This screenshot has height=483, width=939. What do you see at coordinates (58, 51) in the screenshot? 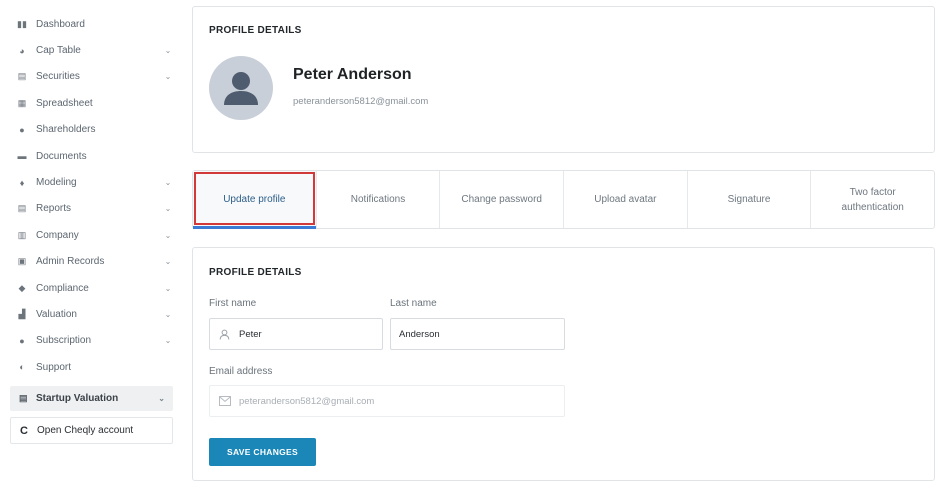
I see `sidebar-item-label: Cap Table` at bounding box center [58, 51].